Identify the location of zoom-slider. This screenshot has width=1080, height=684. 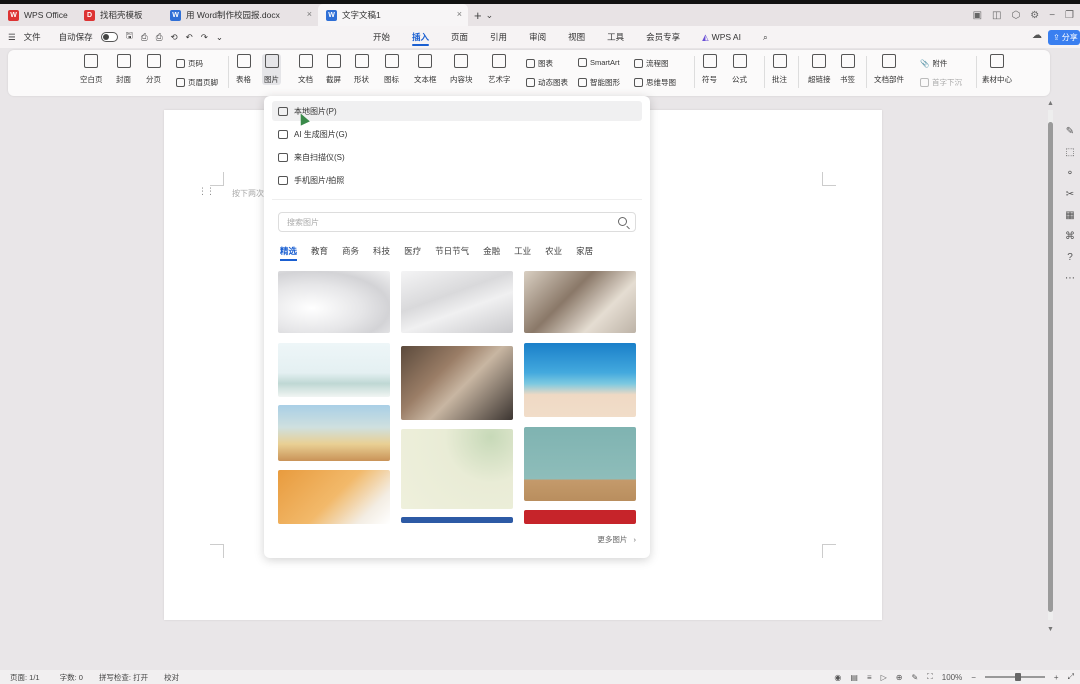
(1014, 677).